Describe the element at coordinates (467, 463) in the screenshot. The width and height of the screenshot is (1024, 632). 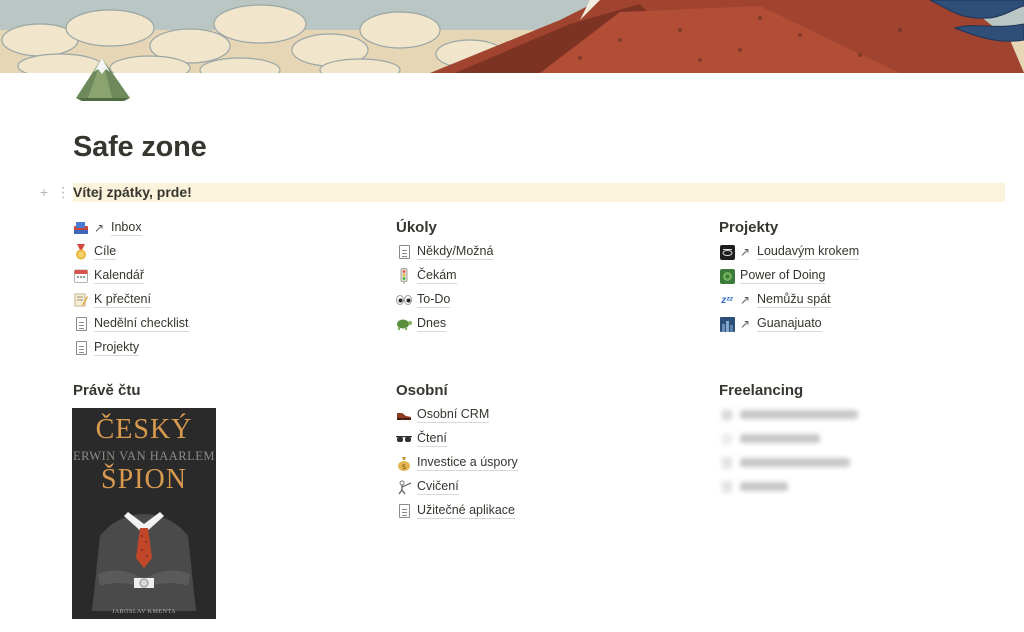
I see `link-label: Investice a úspory` at that location.